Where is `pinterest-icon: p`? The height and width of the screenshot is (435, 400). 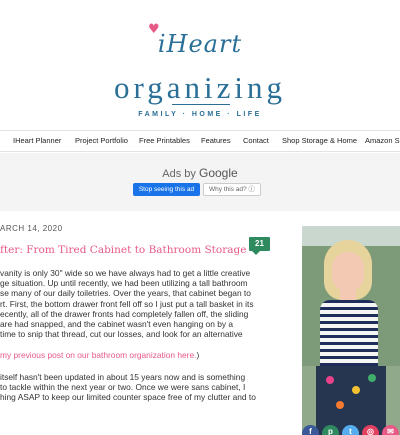 pinterest-icon: p is located at coordinates (330, 430).